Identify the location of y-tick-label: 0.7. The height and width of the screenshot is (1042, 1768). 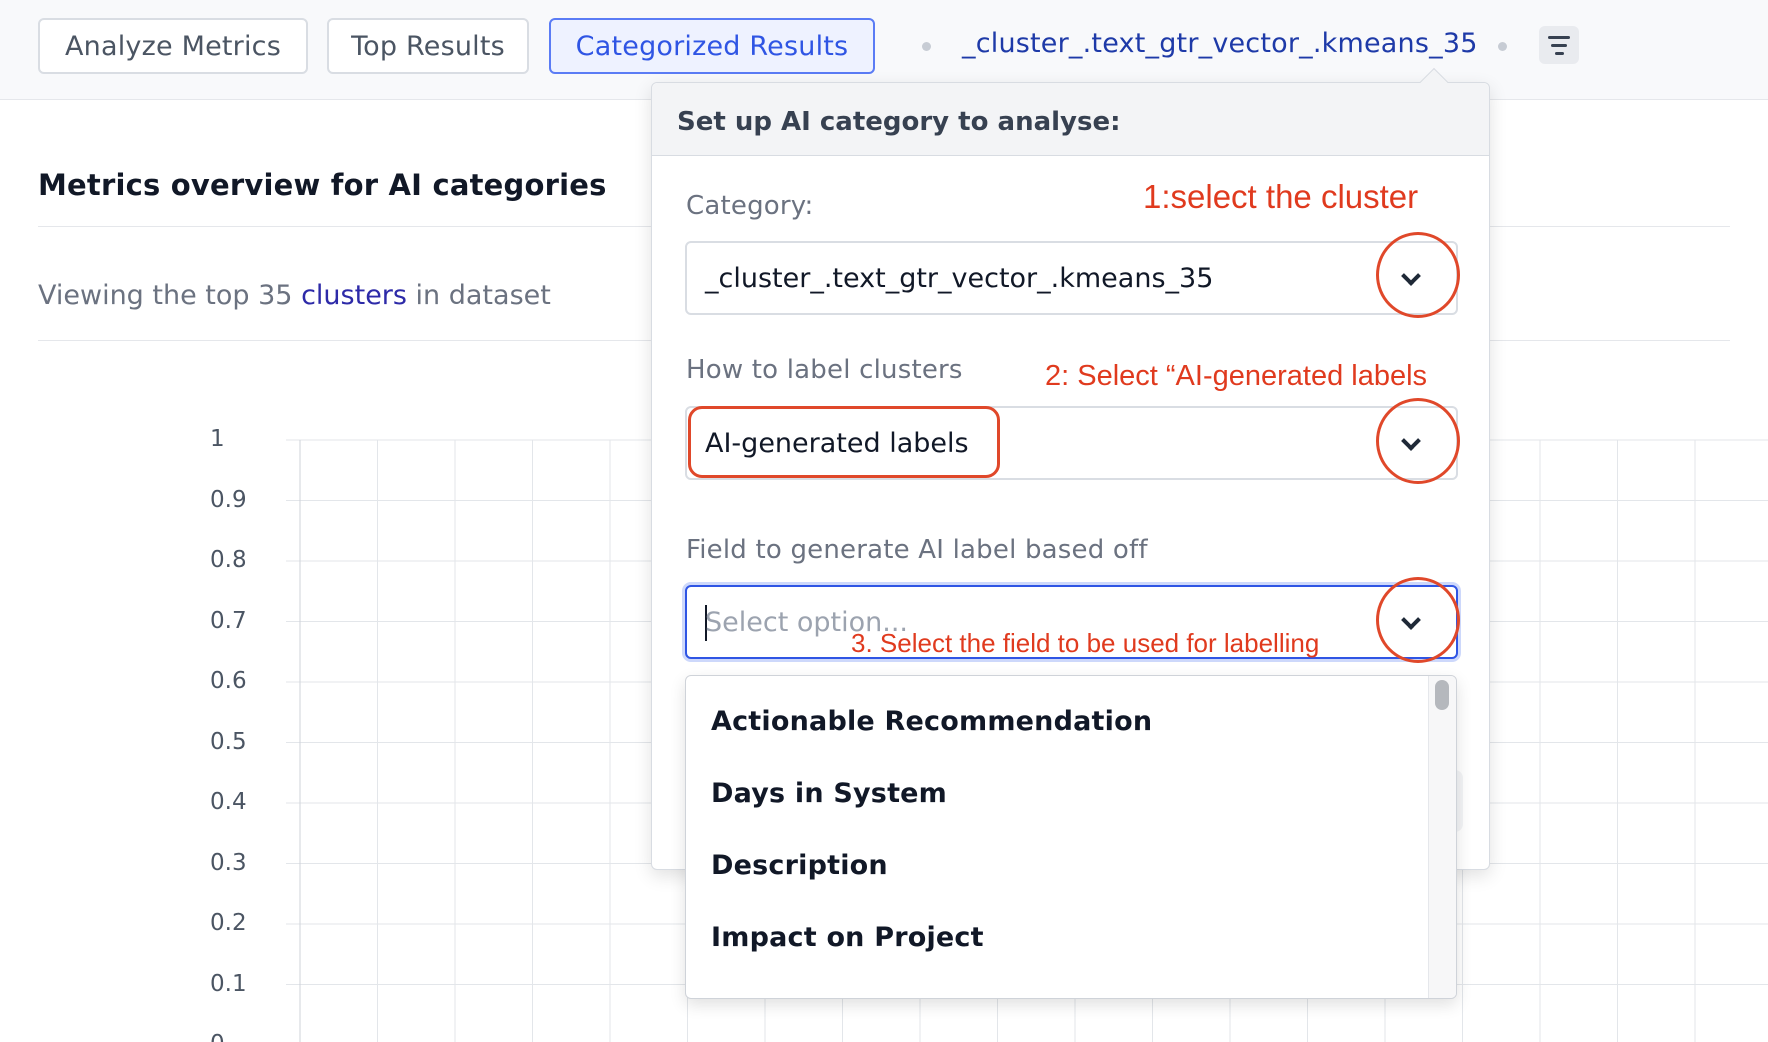
(228, 620).